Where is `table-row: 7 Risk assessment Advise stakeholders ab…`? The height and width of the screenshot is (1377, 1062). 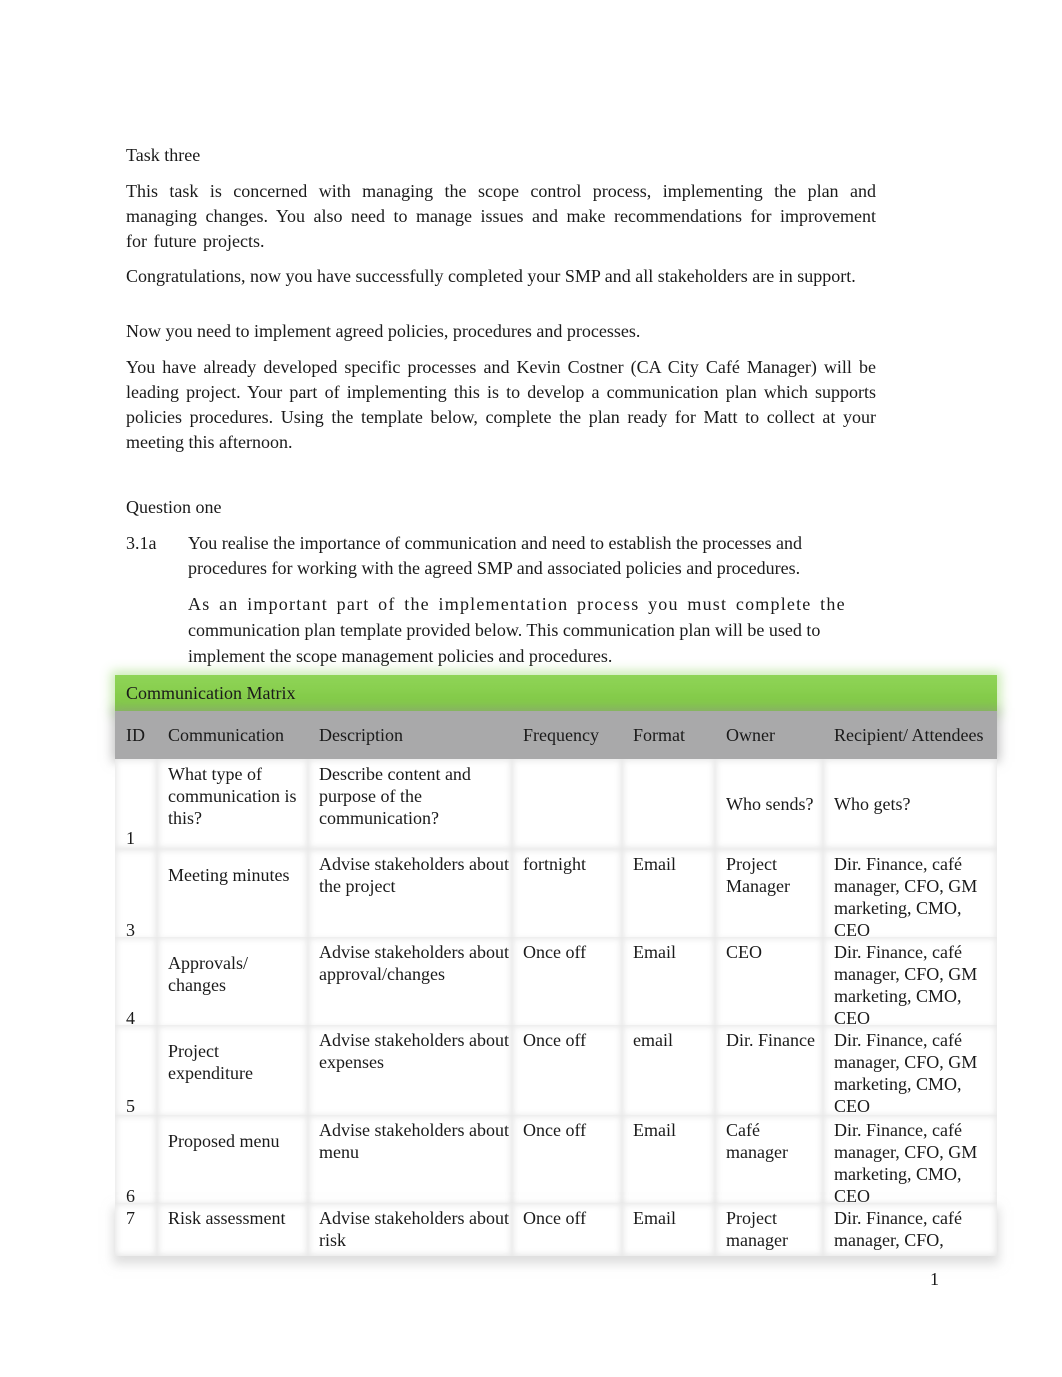 table-row: 7 Risk assessment Advise stakeholders ab… is located at coordinates (556, 1229).